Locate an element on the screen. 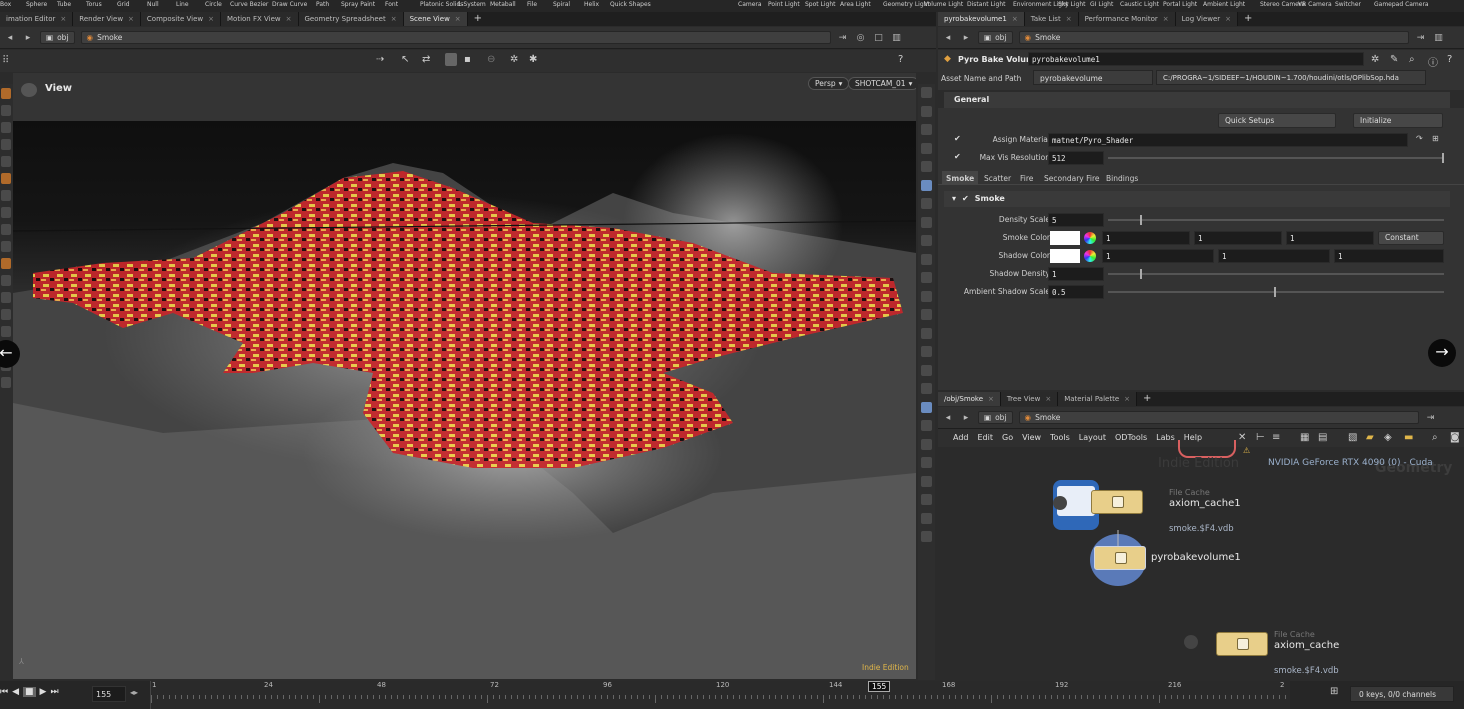  param-tab: Smoke is located at coordinates (960, 178).